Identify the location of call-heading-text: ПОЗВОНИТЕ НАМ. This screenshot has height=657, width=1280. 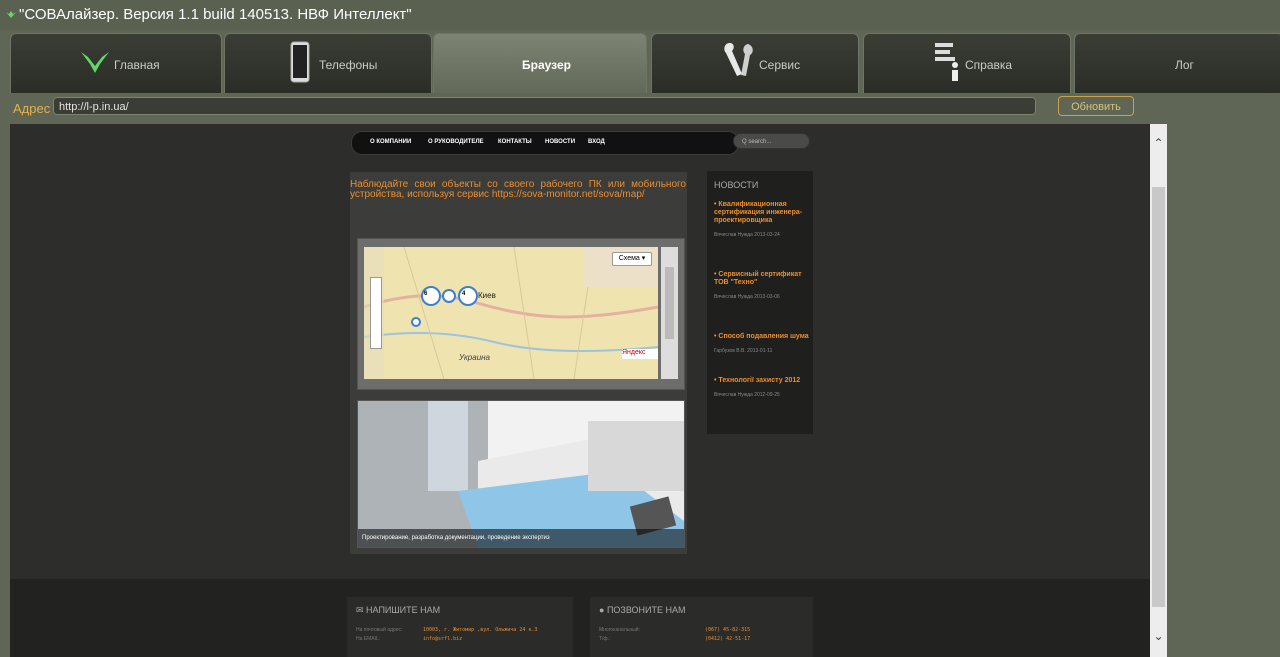
(646, 610).